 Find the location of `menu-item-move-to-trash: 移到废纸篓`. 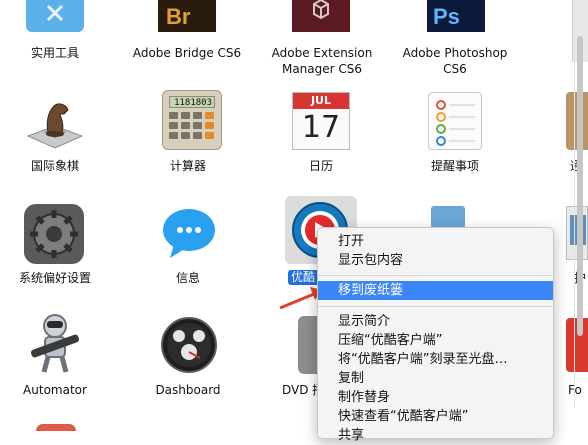

menu-item-move-to-trash: 移到废纸篓 is located at coordinates (435, 290).